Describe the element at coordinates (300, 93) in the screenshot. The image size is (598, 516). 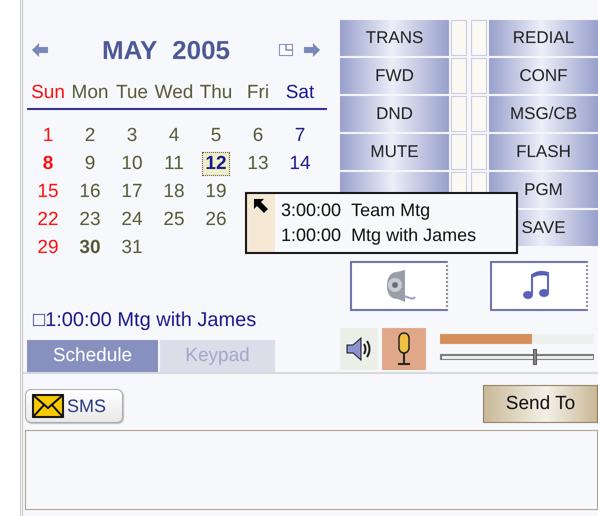
I see `weekday-label: Sat` at that location.